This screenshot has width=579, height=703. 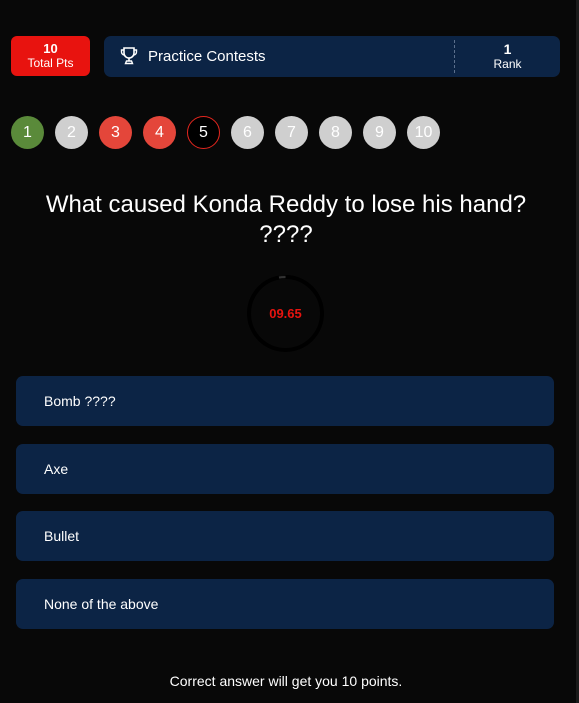 I want to click on rank-label: Rank, so click(x=507, y=63).